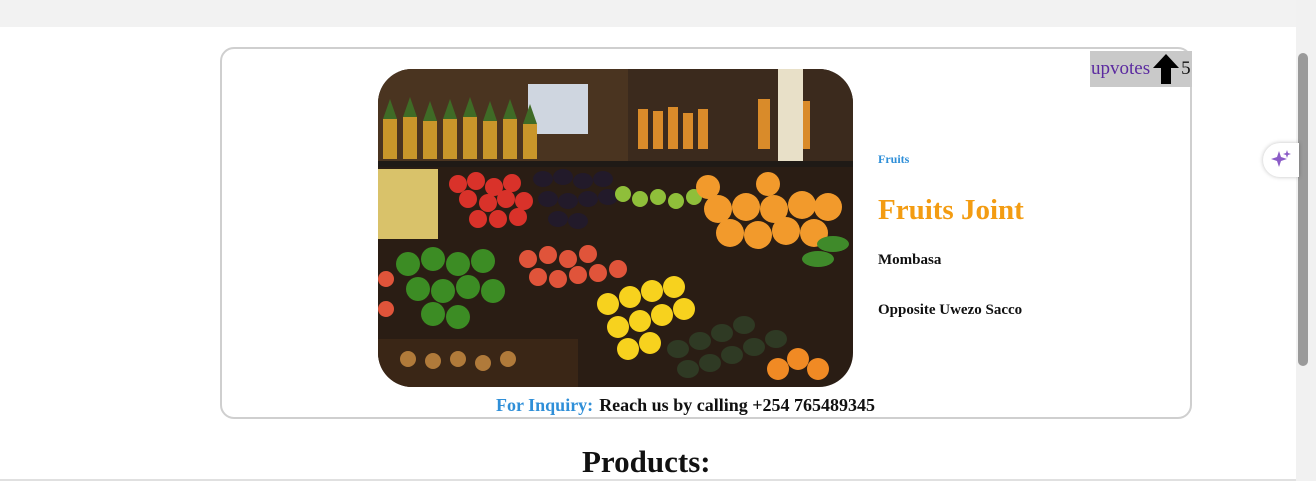  I want to click on business-name: Fruits Joint, so click(951, 210).